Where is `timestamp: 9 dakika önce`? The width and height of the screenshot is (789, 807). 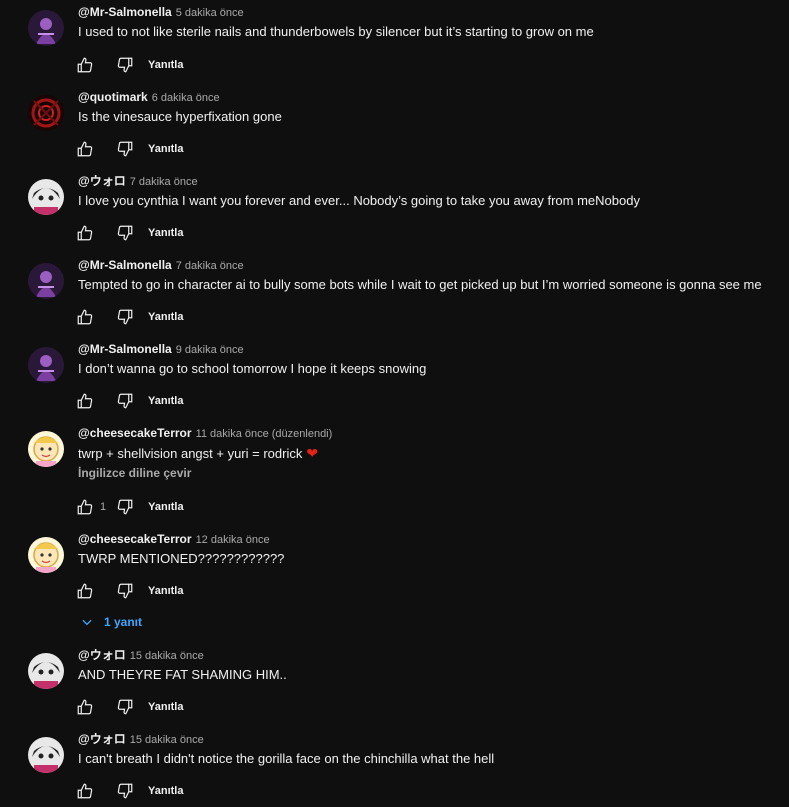
timestamp: 9 dakika önce is located at coordinates (210, 350).